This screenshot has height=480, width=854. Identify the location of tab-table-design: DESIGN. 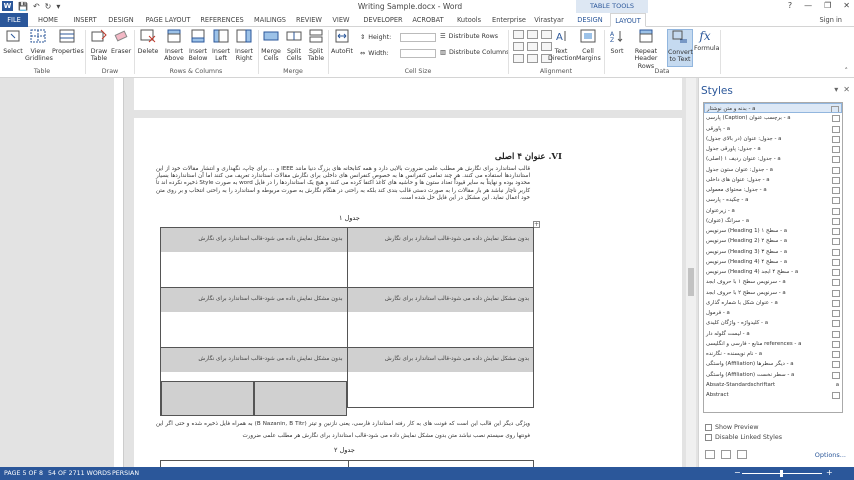
(590, 20).